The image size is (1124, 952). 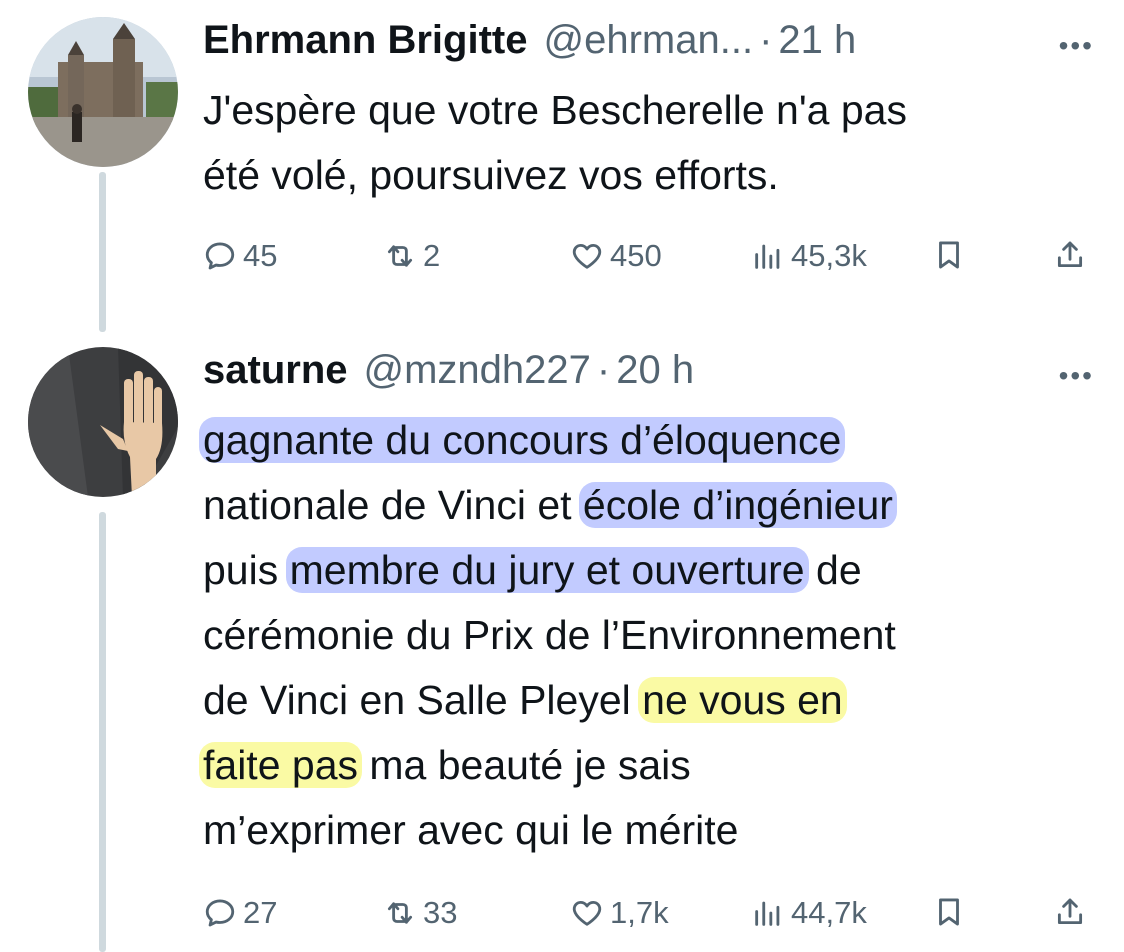 What do you see at coordinates (636, 255) in the screenshot?
I see `like-count: 450` at bounding box center [636, 255].